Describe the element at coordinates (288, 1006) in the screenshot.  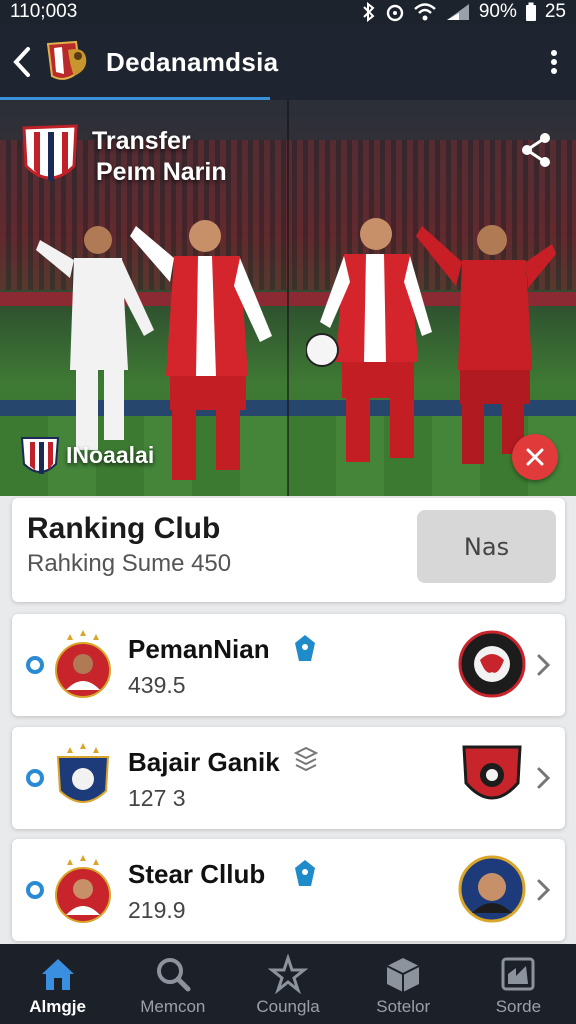
I see `nav-label: Coungla` at that location.